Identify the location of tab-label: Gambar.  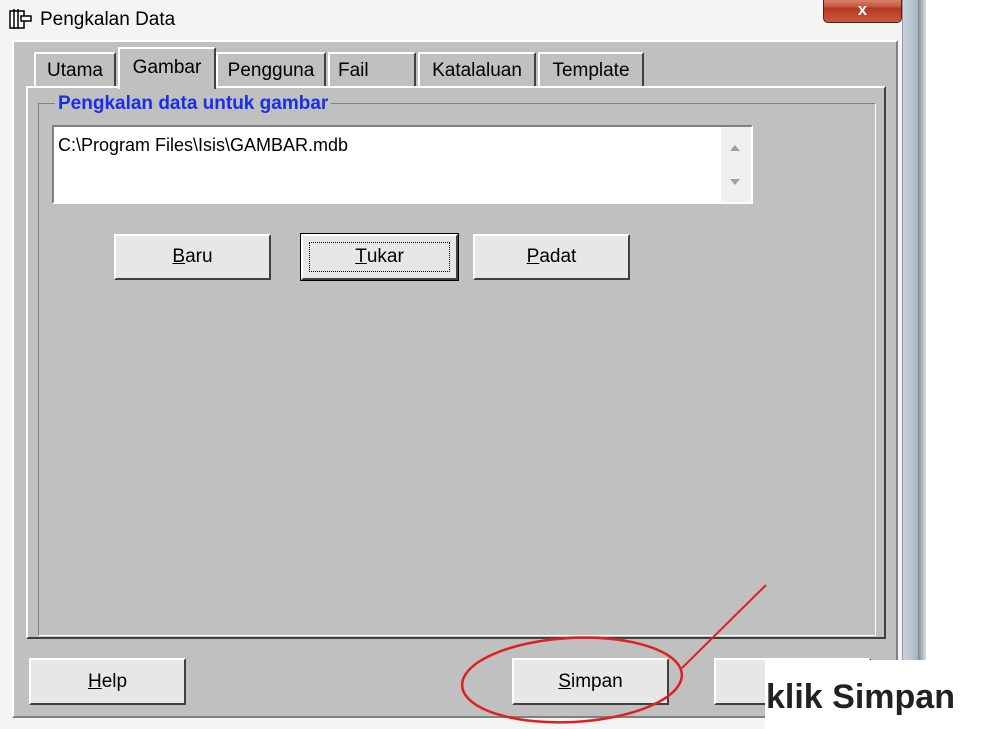
(167, 67).